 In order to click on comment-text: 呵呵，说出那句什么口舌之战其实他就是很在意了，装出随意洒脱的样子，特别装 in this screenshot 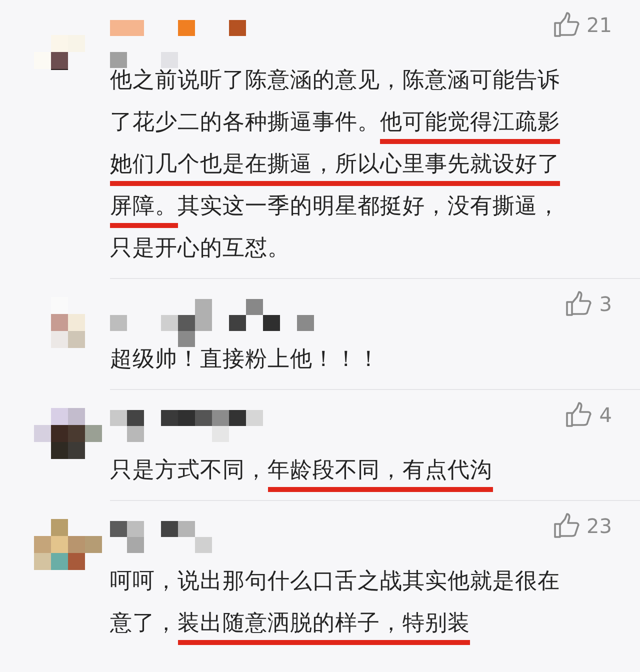, I will do `click(341, 603)`.